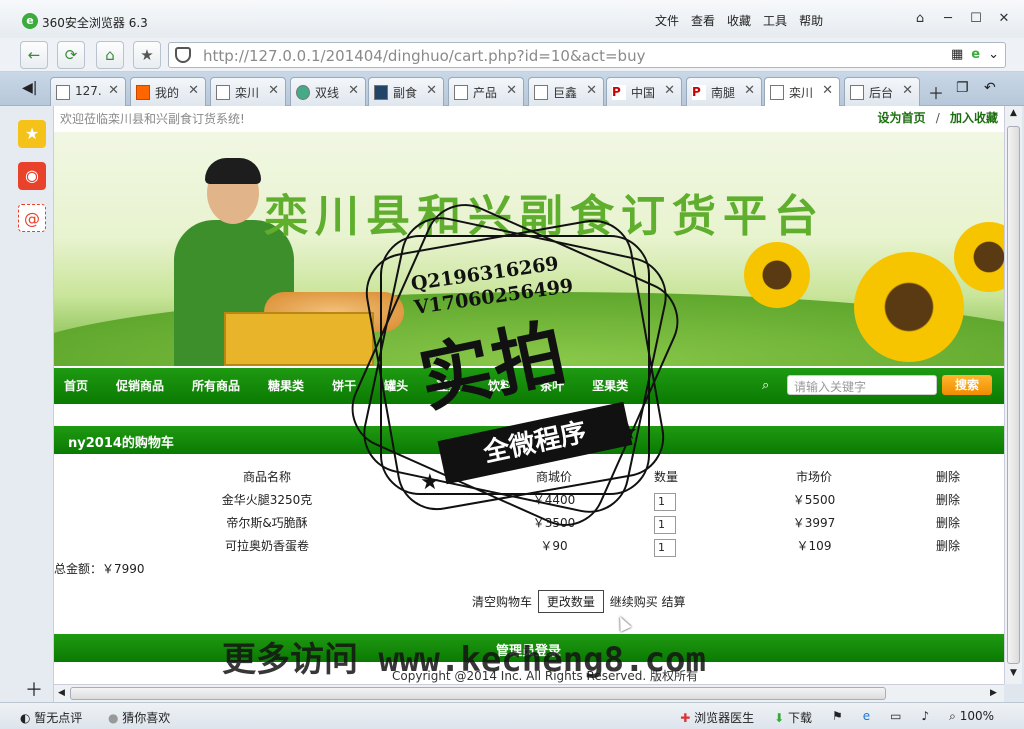  Describe the element at coordinates (974, 118) in the screenshot. I see `add-favorite-link: 加入收藏` at that location.